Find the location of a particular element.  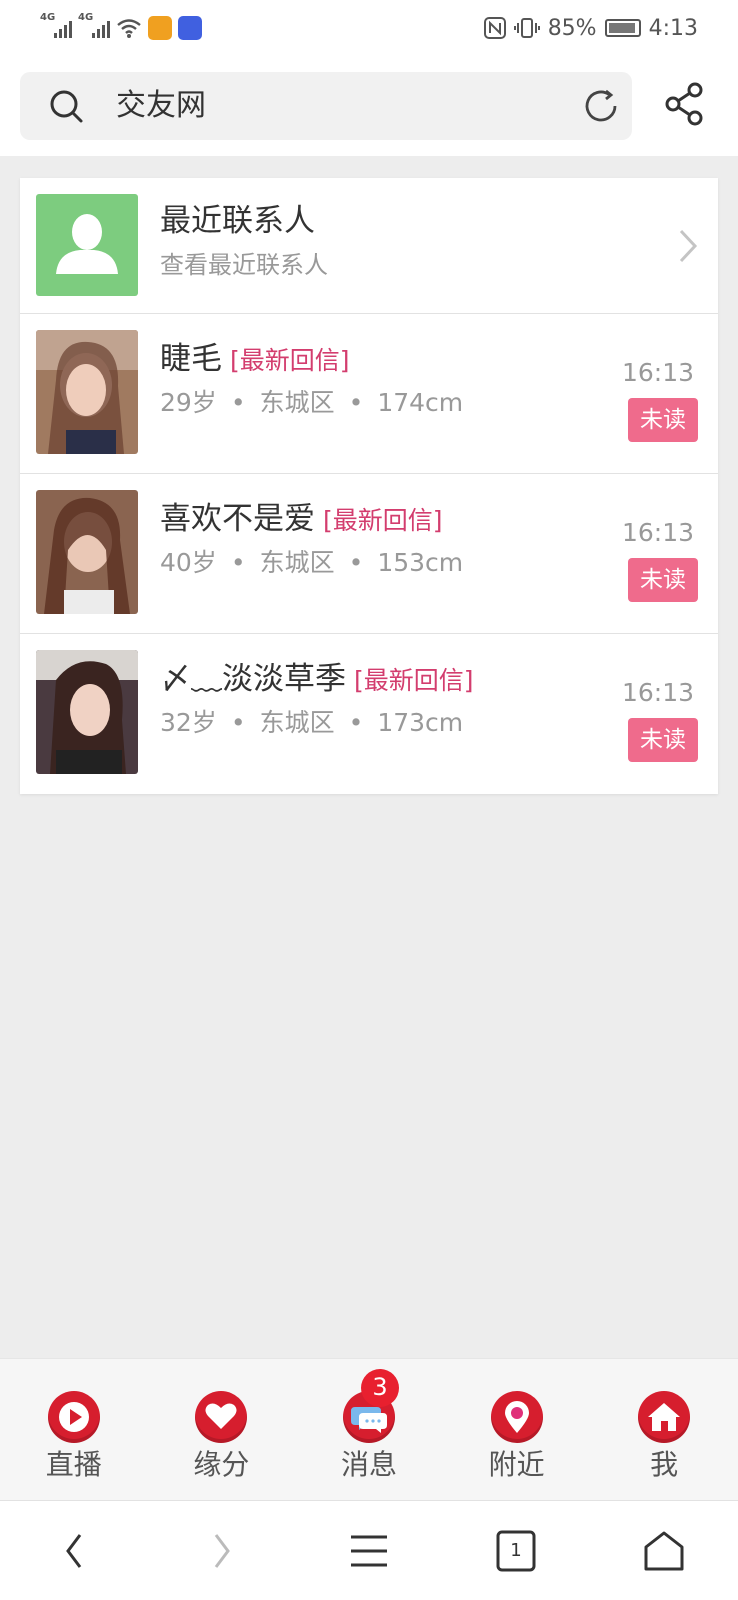

nfc-icon is located at coordinates (494, 28).